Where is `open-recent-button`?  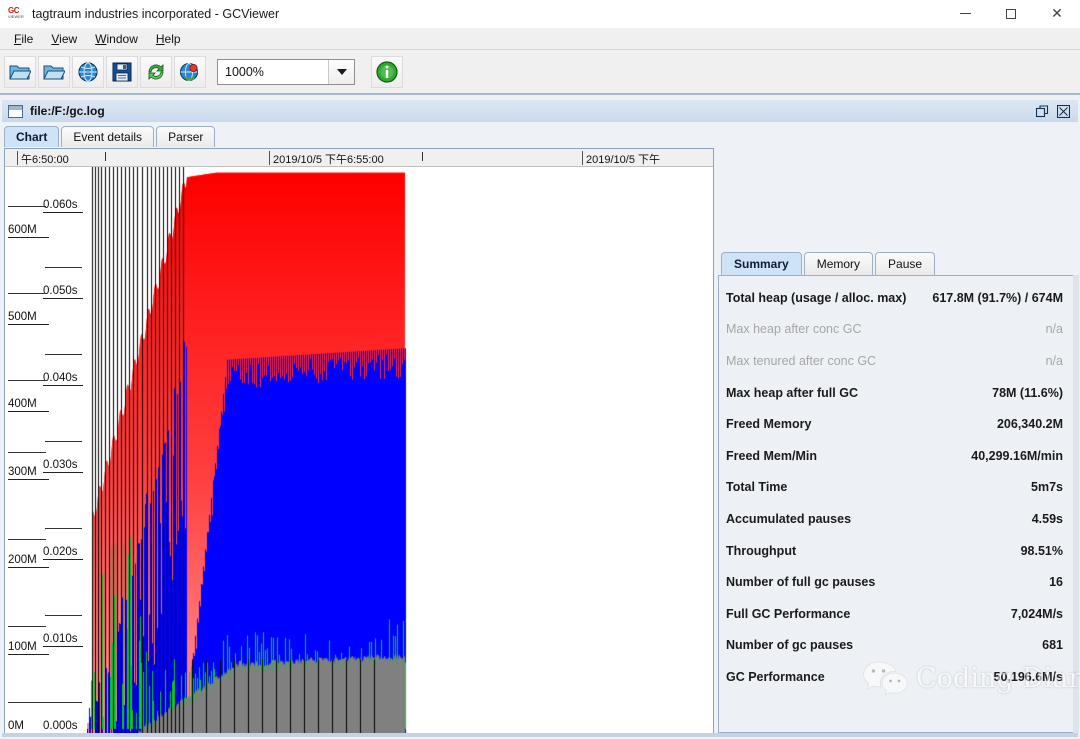 open-recent-button is located at coordinates (54, 71).